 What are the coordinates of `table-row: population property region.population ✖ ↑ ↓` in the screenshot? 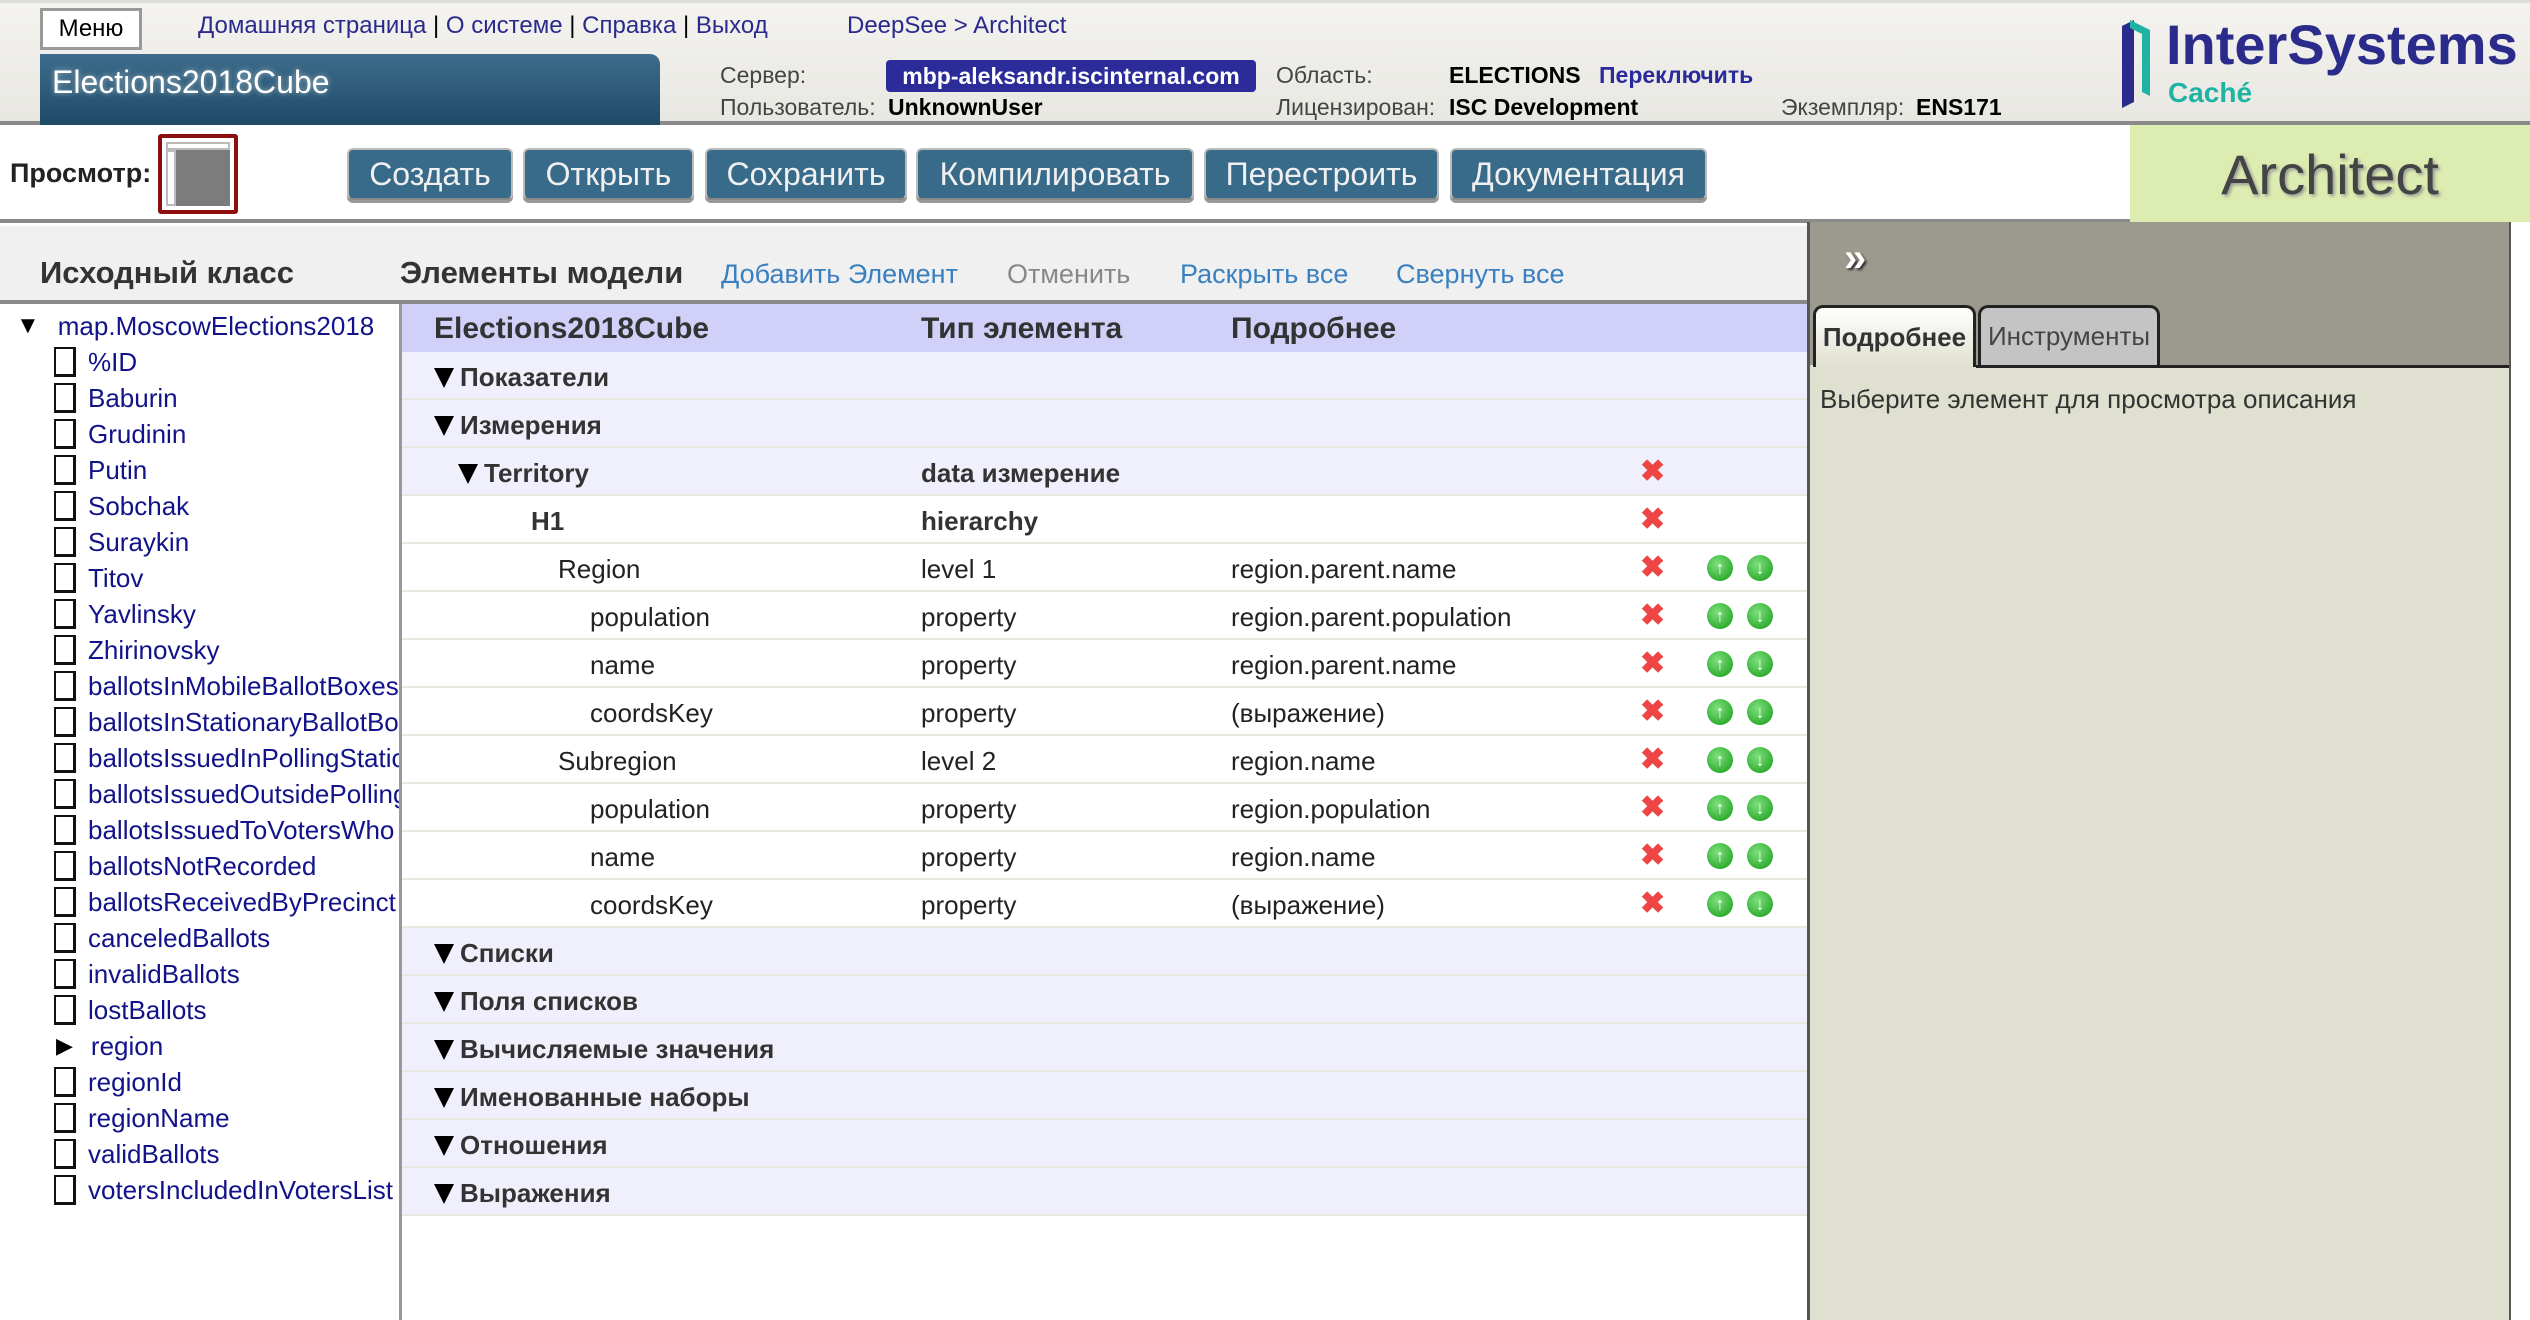 It's located at (1104, 808).